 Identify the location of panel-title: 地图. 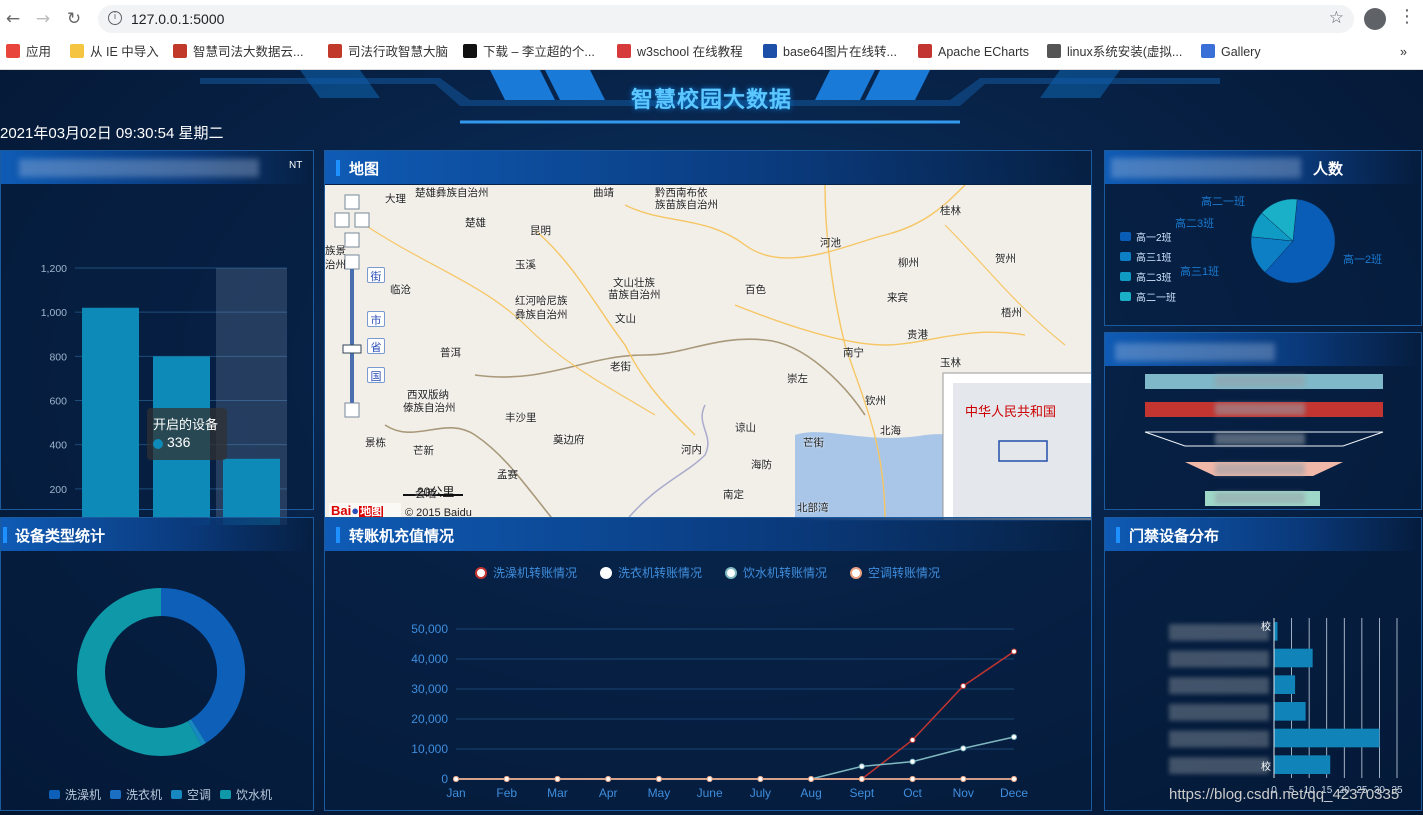
(364, 169).